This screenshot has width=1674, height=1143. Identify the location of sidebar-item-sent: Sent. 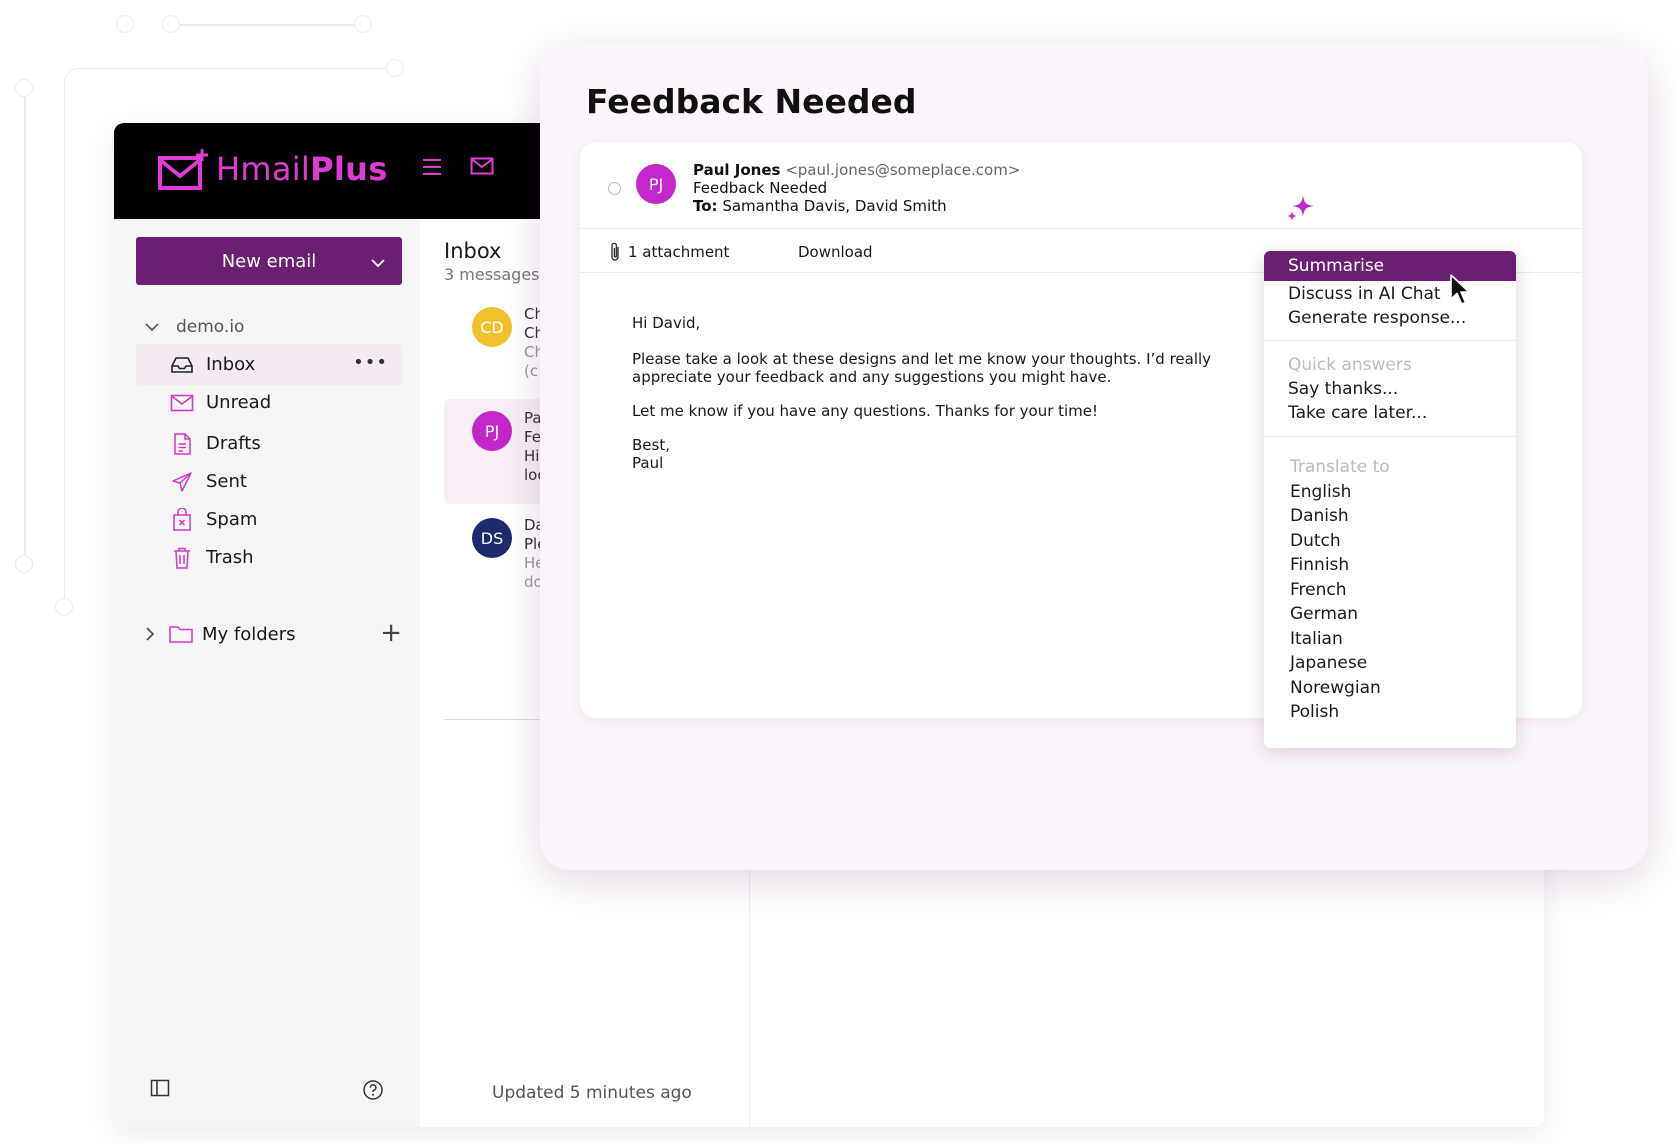
(269, 481).